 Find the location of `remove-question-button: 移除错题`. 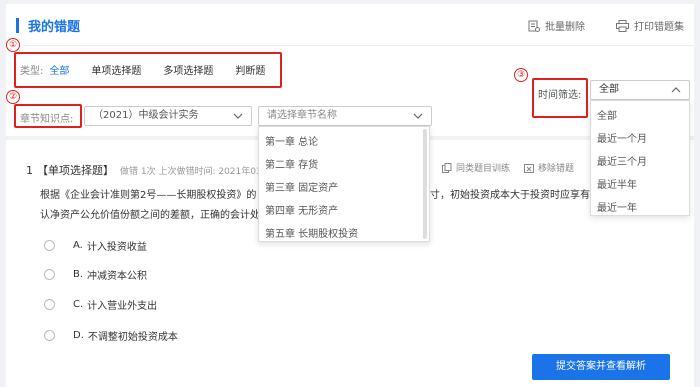

remove-question-button: 移除错题 is located at coordinates (549, 167).